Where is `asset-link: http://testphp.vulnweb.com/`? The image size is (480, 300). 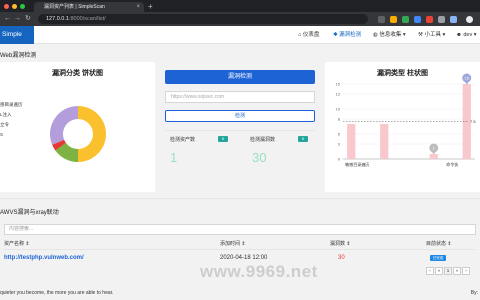 asset-link: http://testphp.vulnweb.com/ is located at coordinates (44, 258).